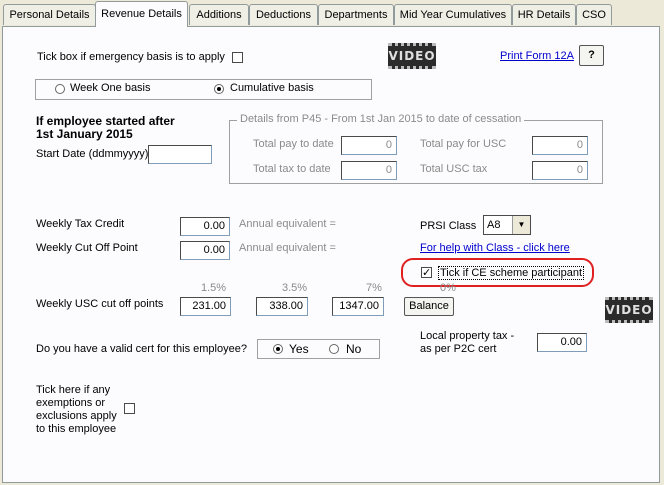 Image resolution: width=664 pixels, height=485 pixels. What do you see at coordinates (272, 88) in the screenshot?
I see `cumulative-basis-label: Cumulative basis` at bounding box center [272, 88].